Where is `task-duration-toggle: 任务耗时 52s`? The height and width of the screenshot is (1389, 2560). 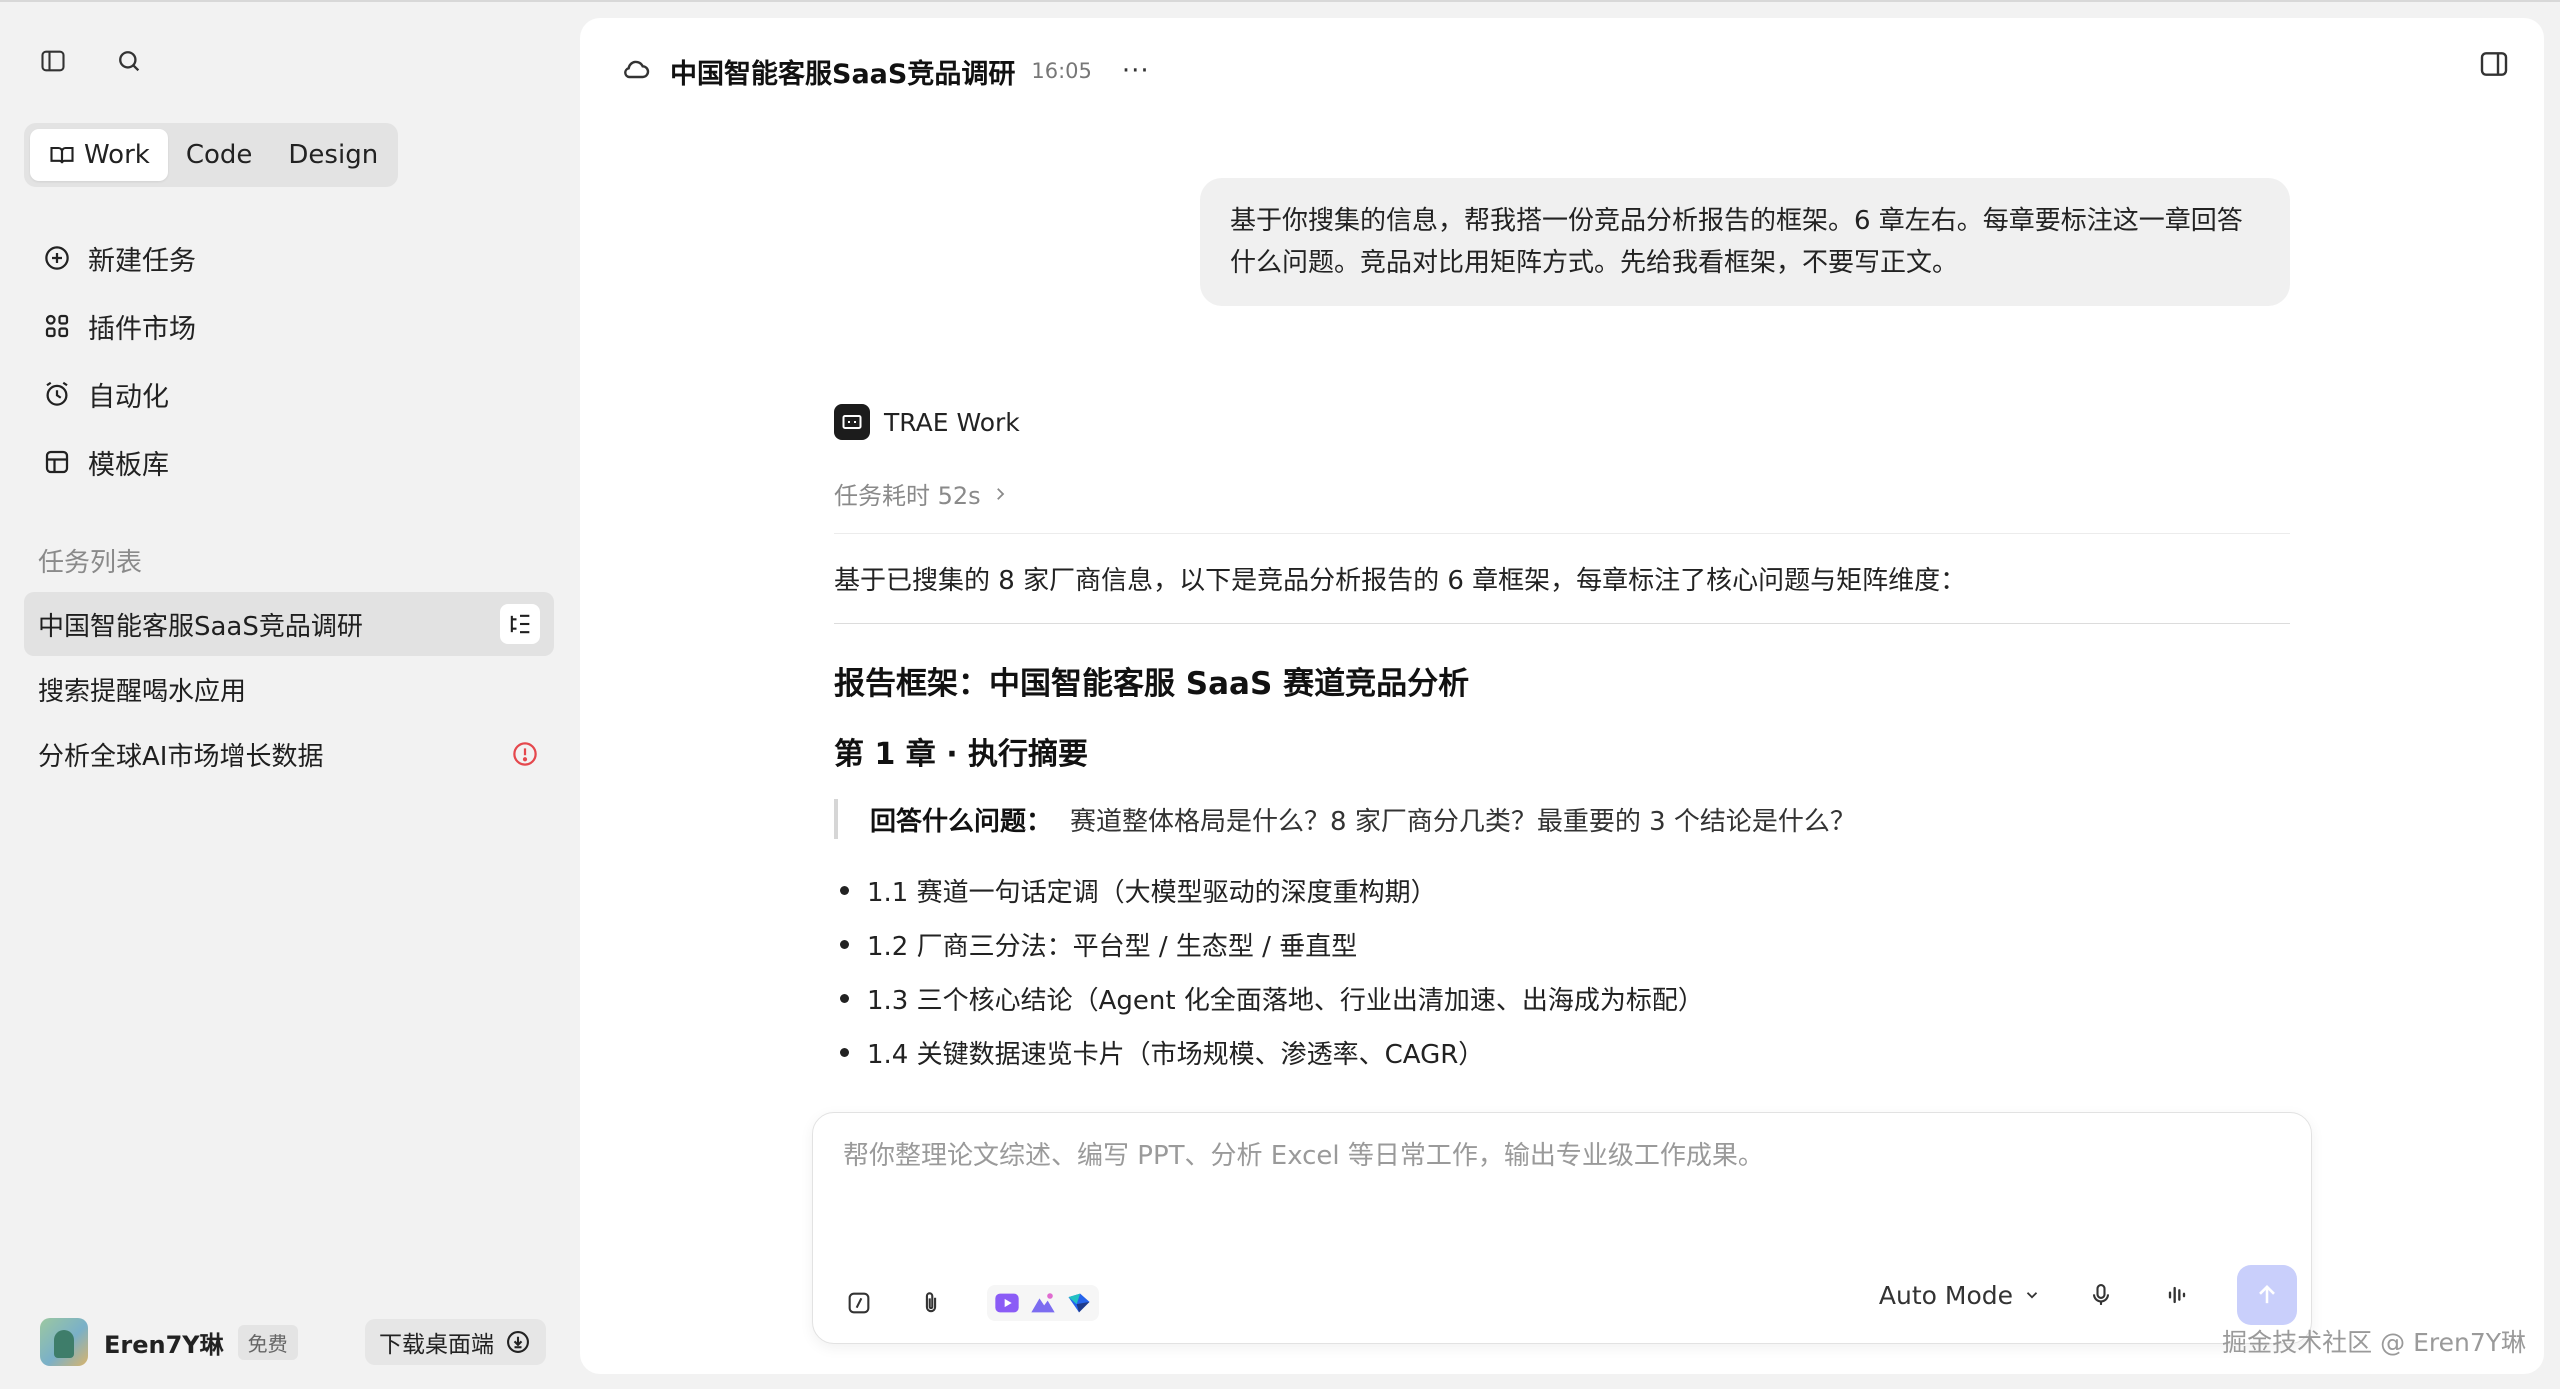 task-duration-toggle: 任务耗时 52s is located at coordinates (1562, 493).